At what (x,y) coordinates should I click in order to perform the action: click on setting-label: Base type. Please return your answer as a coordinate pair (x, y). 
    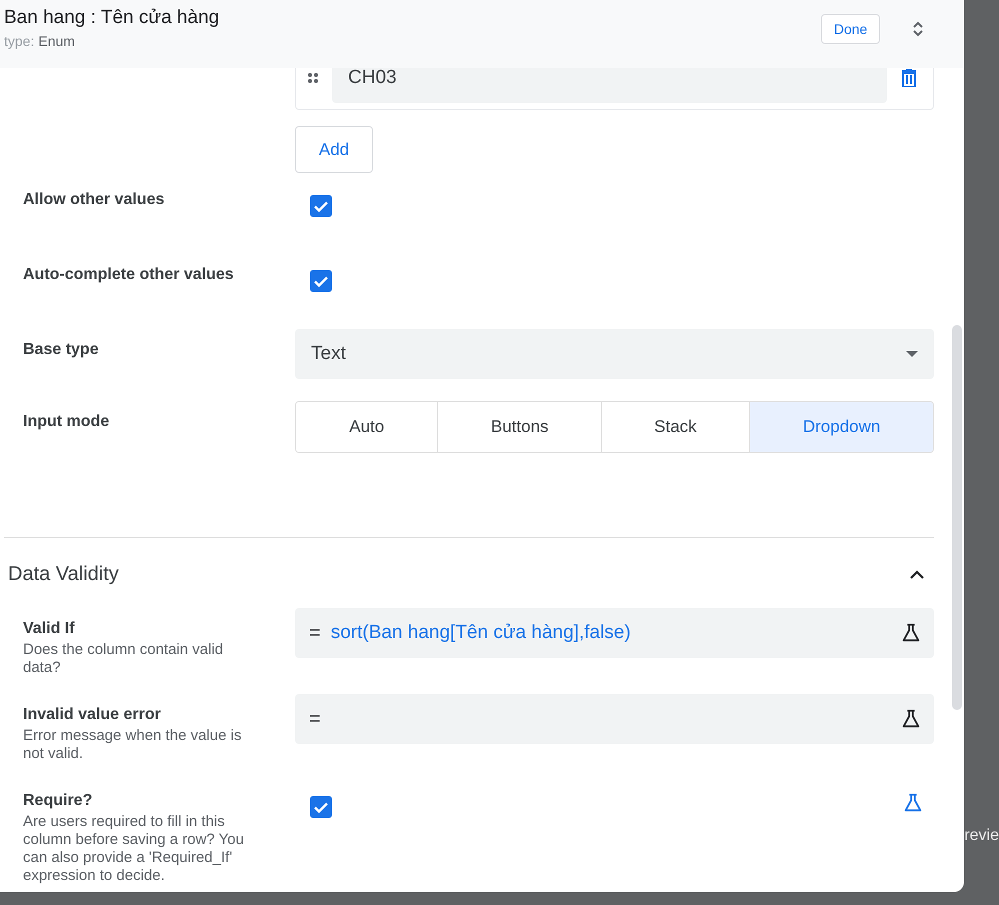
    Looking at the image, I should click on (61, 350).